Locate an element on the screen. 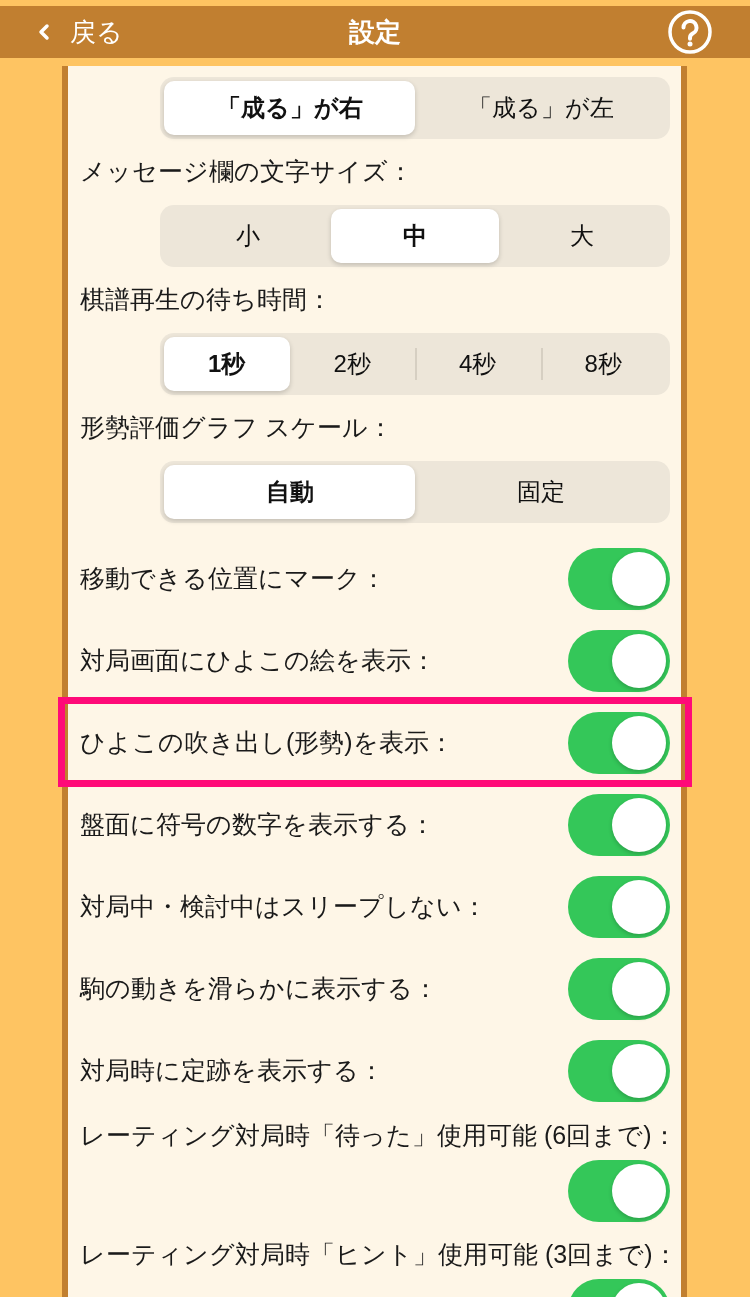  setting-label: 対局時に定跡を表示する： is located at coordinates (232, 1071).